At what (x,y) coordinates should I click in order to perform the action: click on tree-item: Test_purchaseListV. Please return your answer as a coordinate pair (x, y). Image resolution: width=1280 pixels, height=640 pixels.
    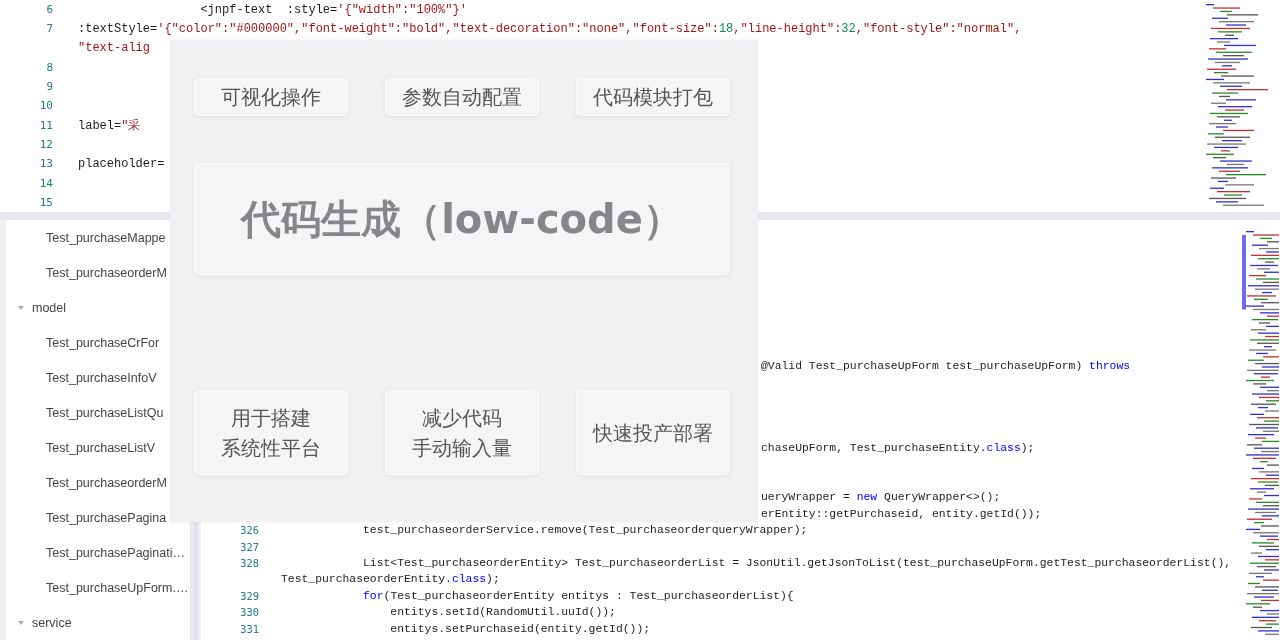
    Looking at the image, I should click on (101, 447).